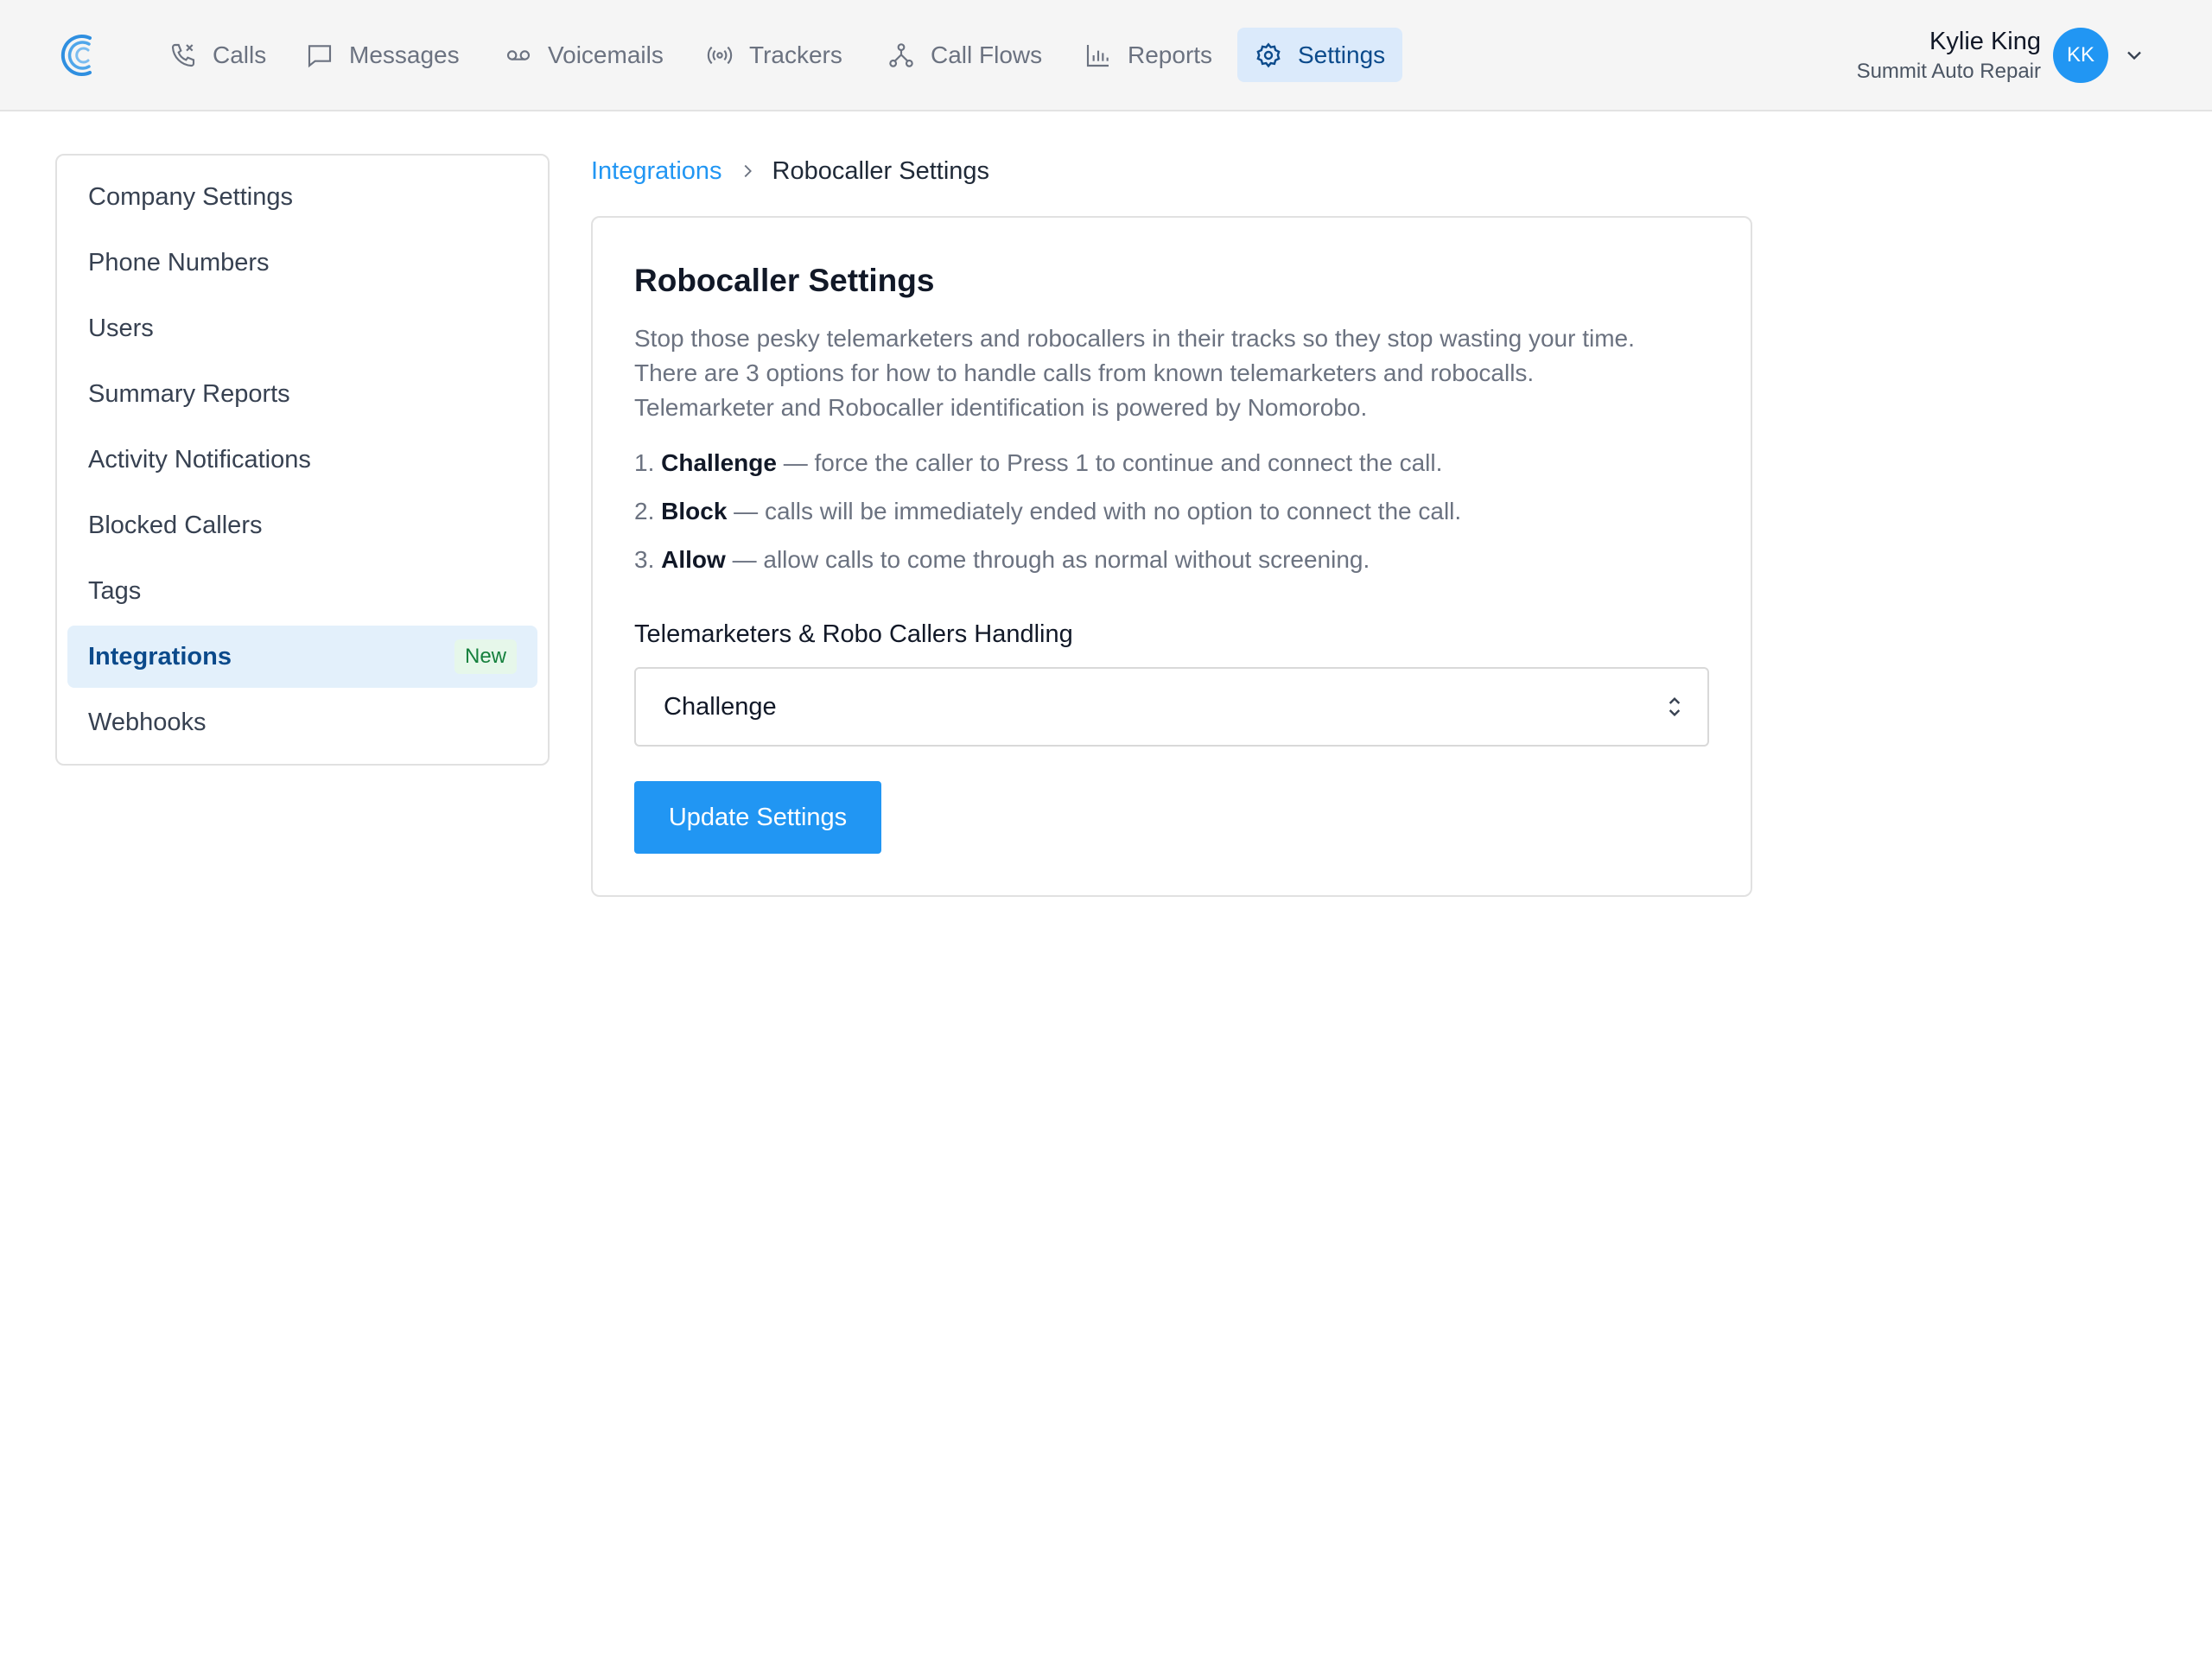 The image size is (2212, 1659). What do you see at coordinates (189, 393) in the screenshot?
I see `sidebar-item-label: Summary Reports` at bounding box center [189, 393].